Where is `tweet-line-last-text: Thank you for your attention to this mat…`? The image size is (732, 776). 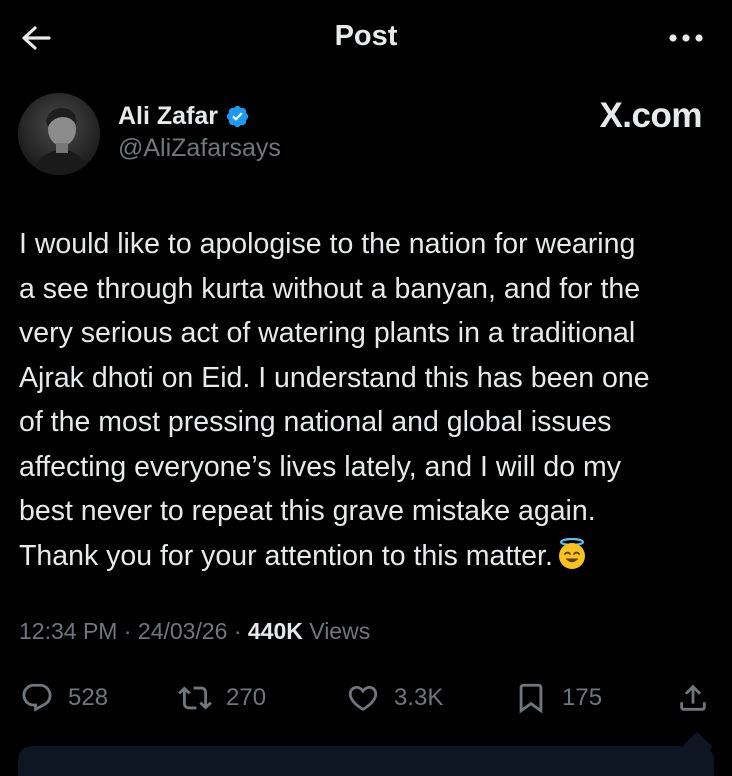
tweet-line-last-text: Thank you for your attention to this mat… is located at coordinates (286, 555).